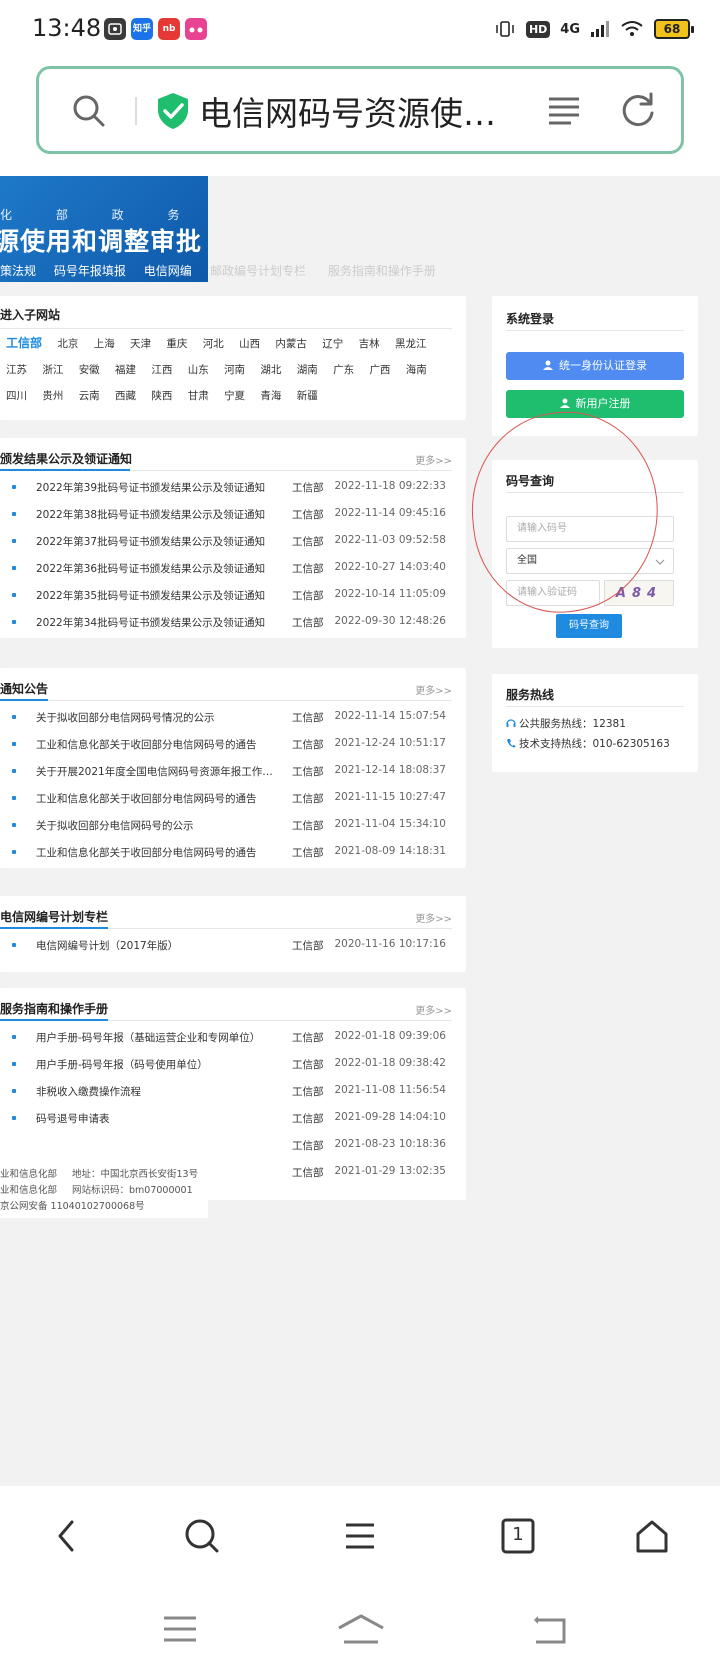 The image size is (720, 1676). Describe the element at coordinates (249, 344) in the screenshot. I see `region-link: 山西` at that location.